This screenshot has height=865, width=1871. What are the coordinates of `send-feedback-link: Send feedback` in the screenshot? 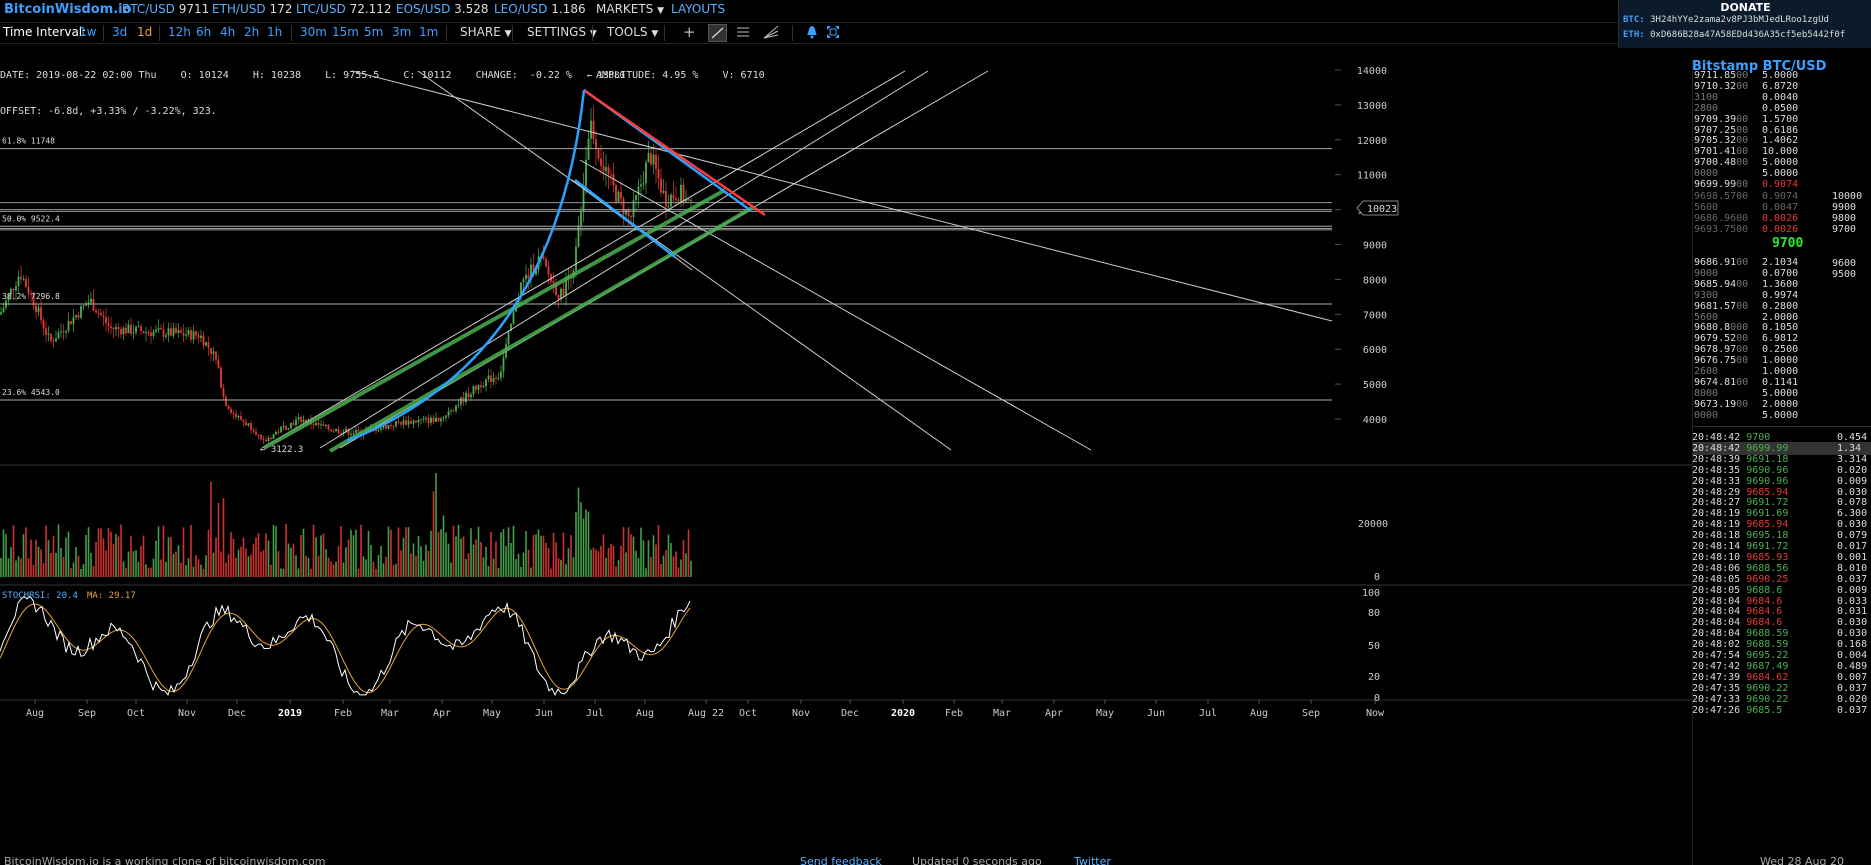 It's located at (841, 860).